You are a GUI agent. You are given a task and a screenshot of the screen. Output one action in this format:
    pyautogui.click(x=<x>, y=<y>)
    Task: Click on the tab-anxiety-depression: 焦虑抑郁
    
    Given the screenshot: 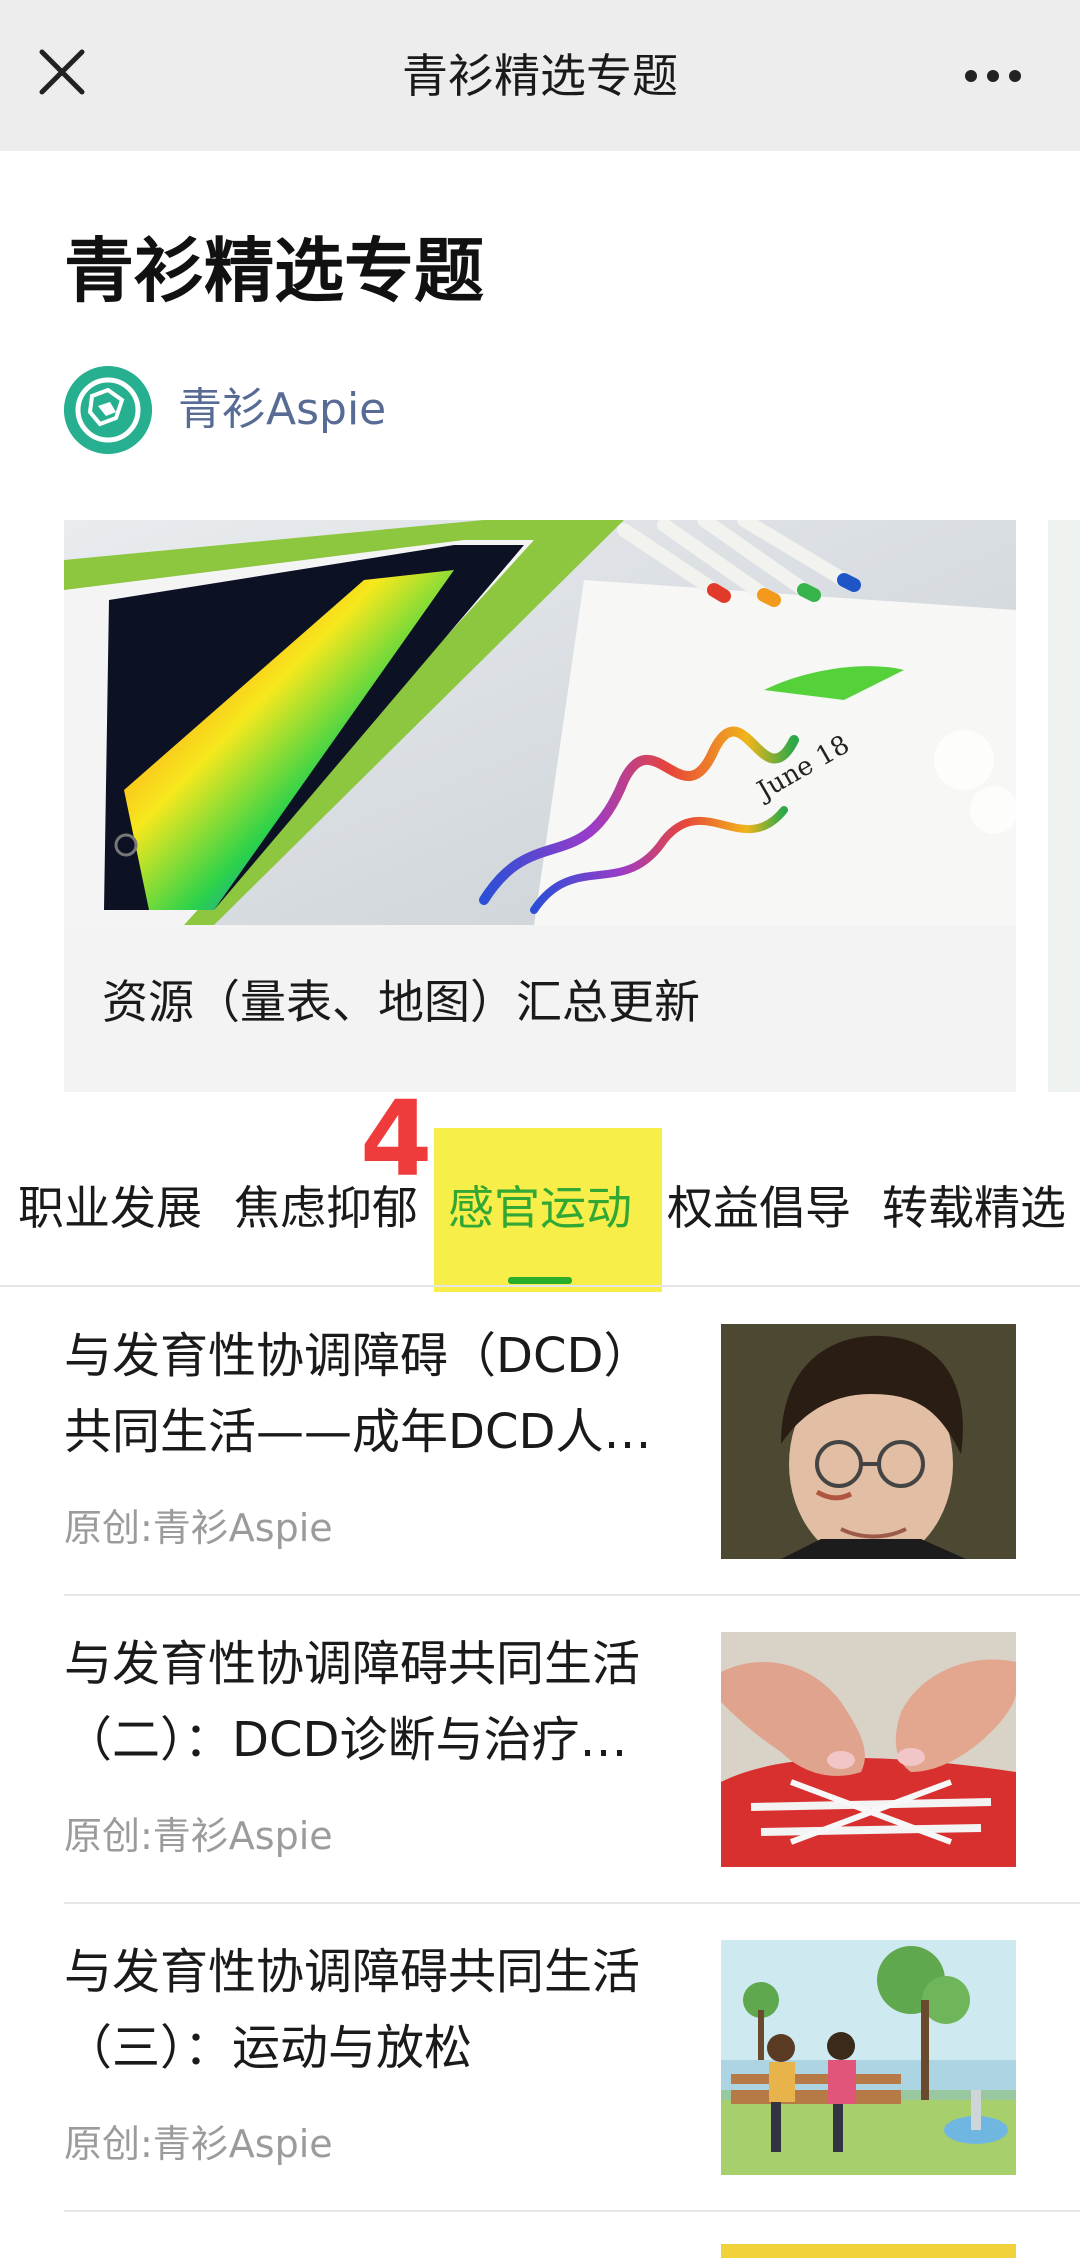 What is the action you would take?
    pyautogui.click(x=326, y=1208)
    